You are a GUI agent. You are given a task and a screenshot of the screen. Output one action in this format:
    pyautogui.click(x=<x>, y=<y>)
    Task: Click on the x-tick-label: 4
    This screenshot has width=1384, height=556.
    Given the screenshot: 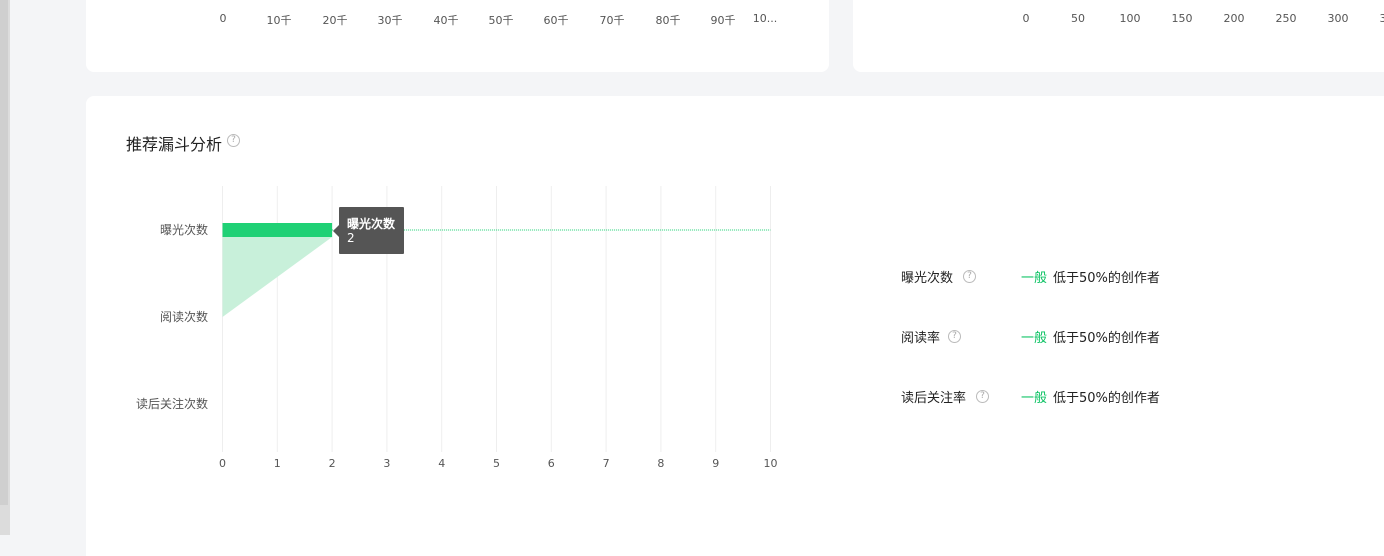 What is the action you would take?
    pyautogui.click(x=441, y=463)
    